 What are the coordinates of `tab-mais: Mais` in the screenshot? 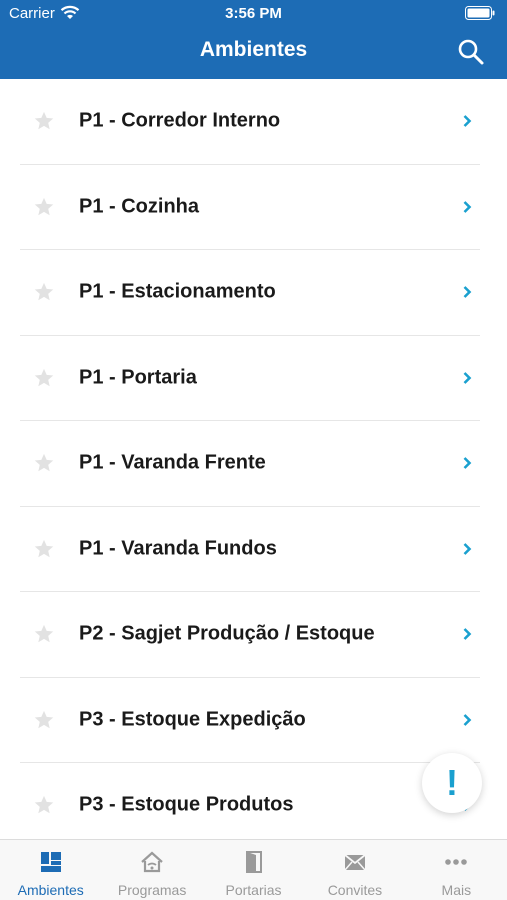 It's located at (456, 870).